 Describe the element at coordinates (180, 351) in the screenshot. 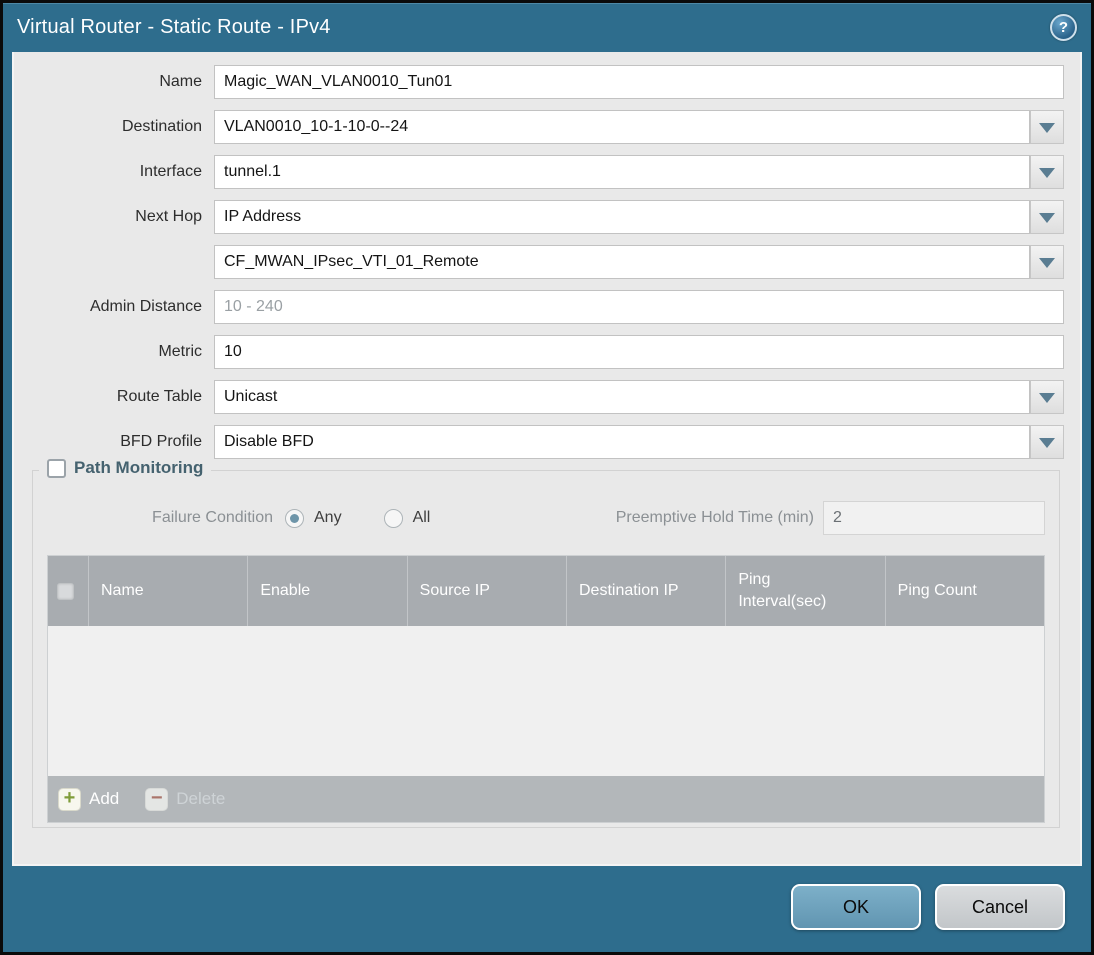

I see `metric-label: Metric` at that location.